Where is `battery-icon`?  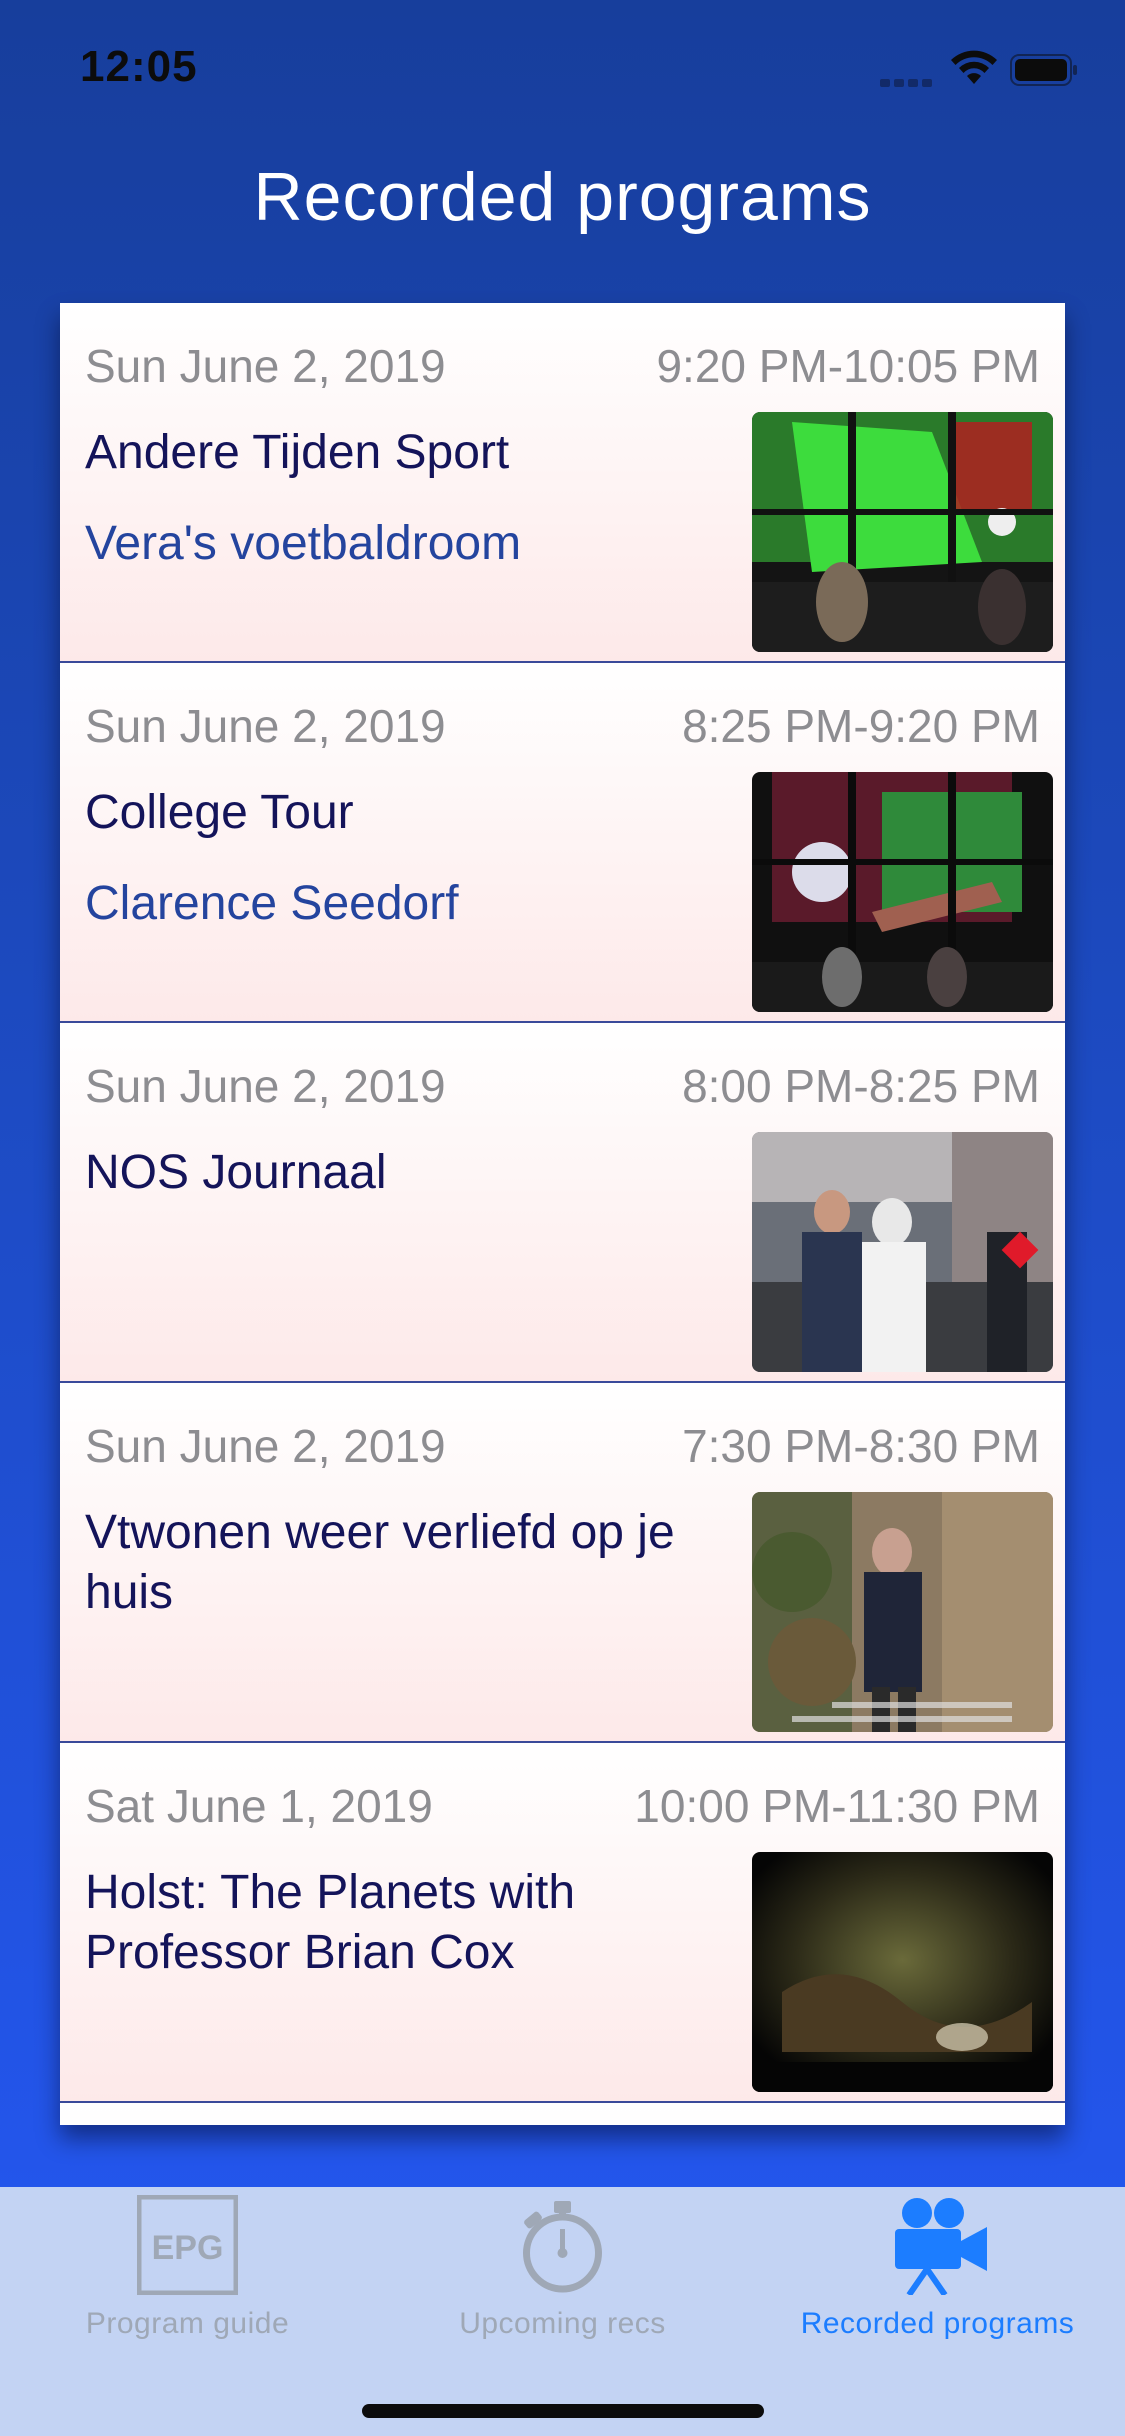 battery-icon is located at coordinates (1043, 70).